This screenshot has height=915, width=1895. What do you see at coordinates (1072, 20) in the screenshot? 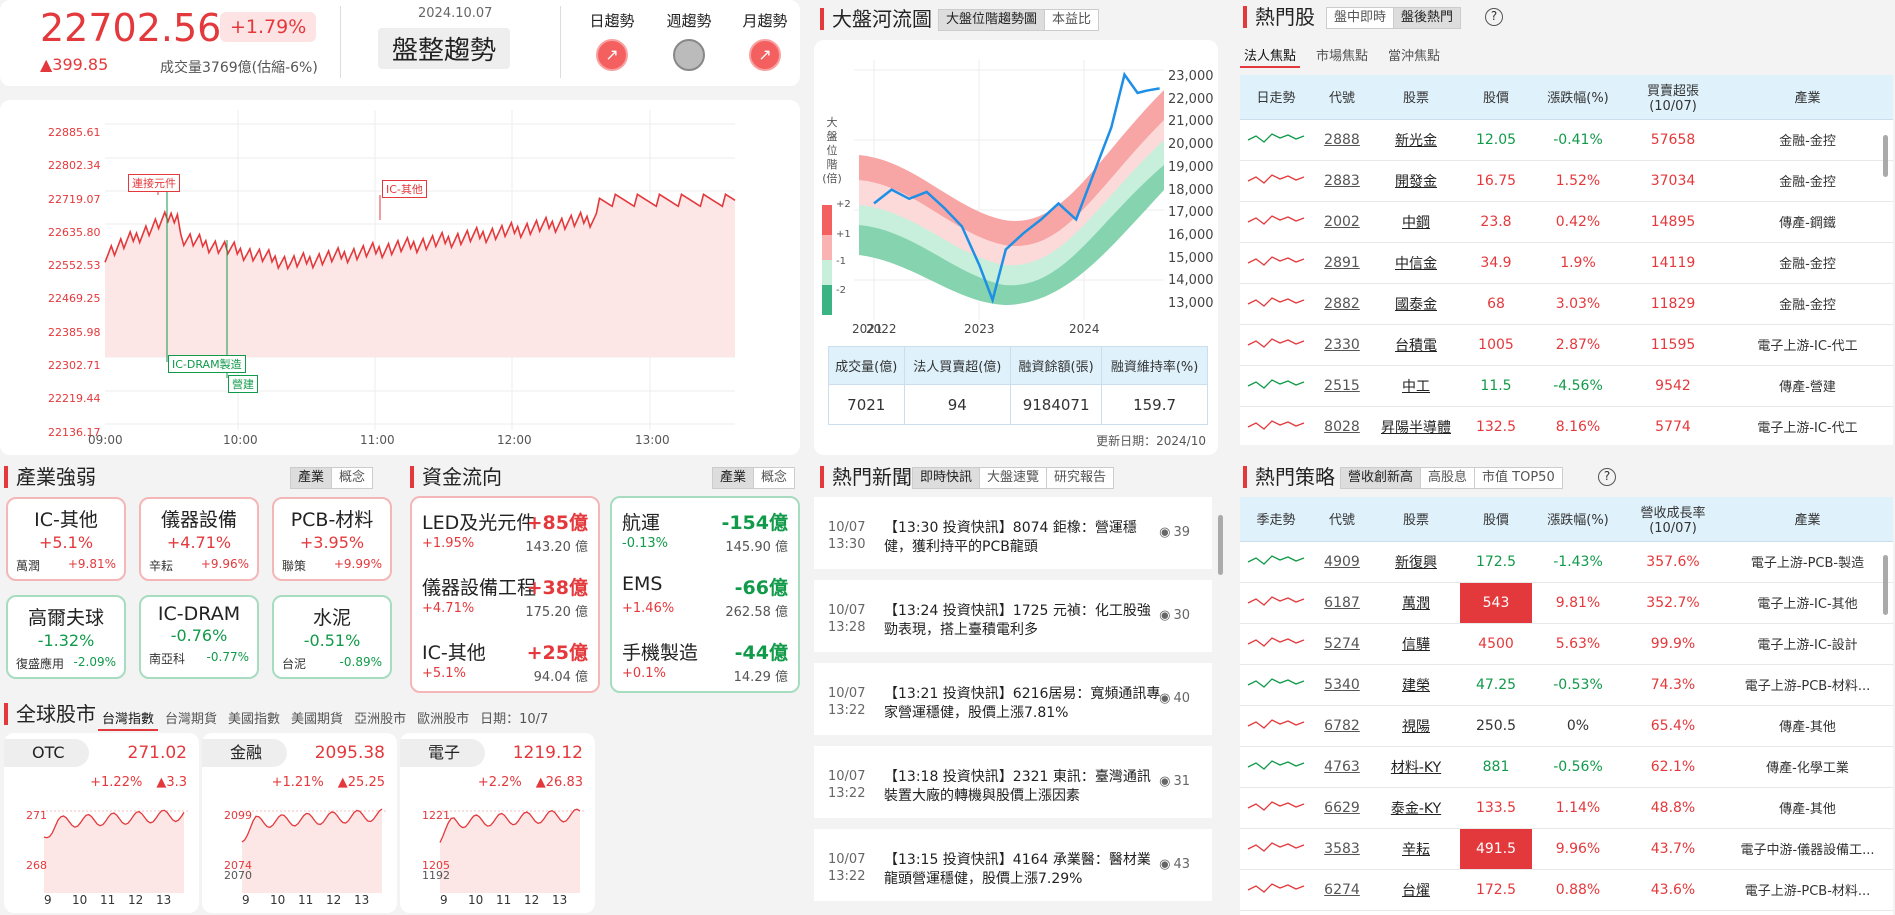
I see `tab-pe: 本益比` at bounding box center [1072, 20].